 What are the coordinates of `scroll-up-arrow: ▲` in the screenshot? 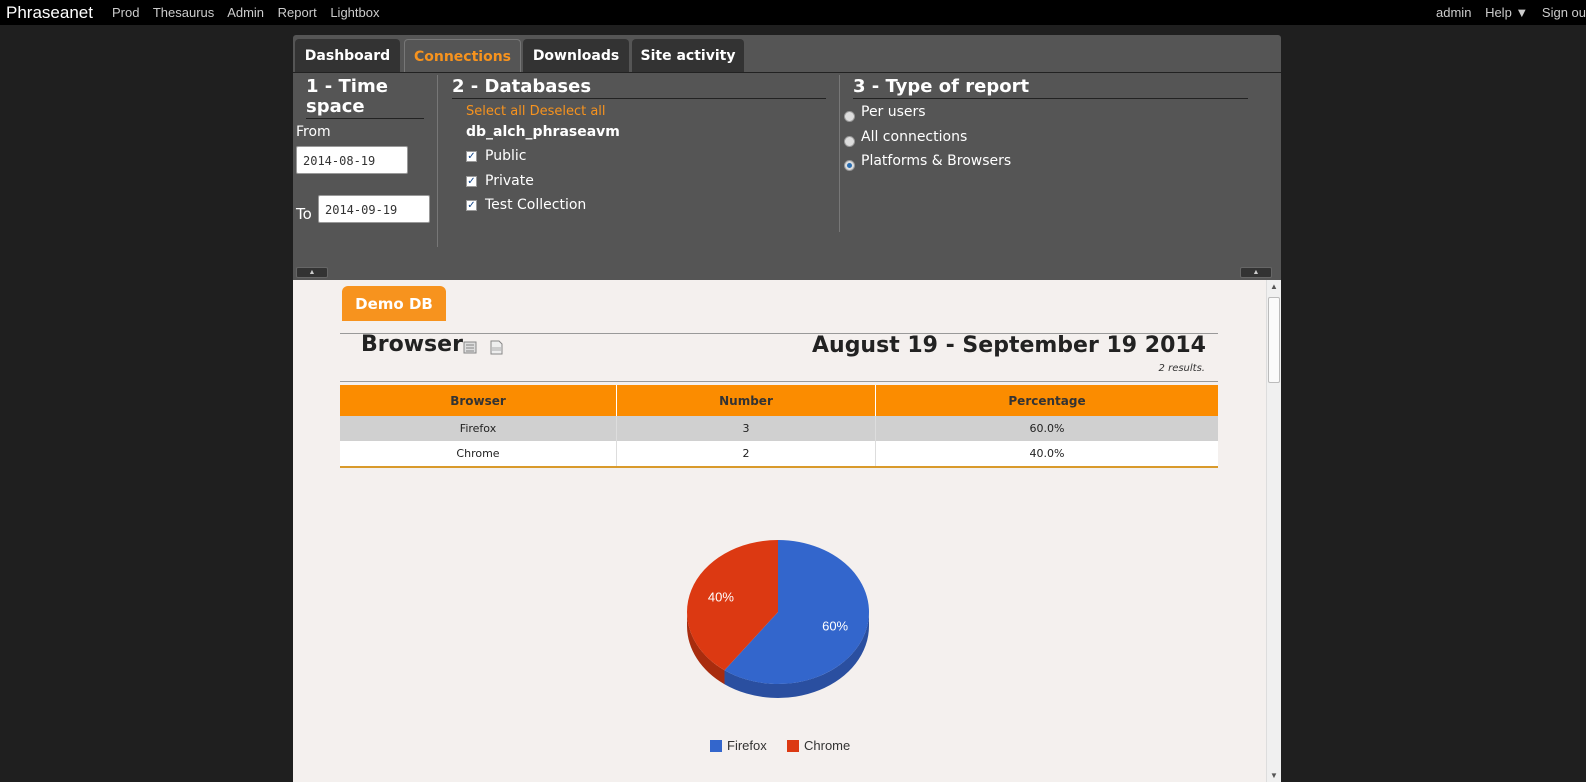 It's located at (1274, 286).